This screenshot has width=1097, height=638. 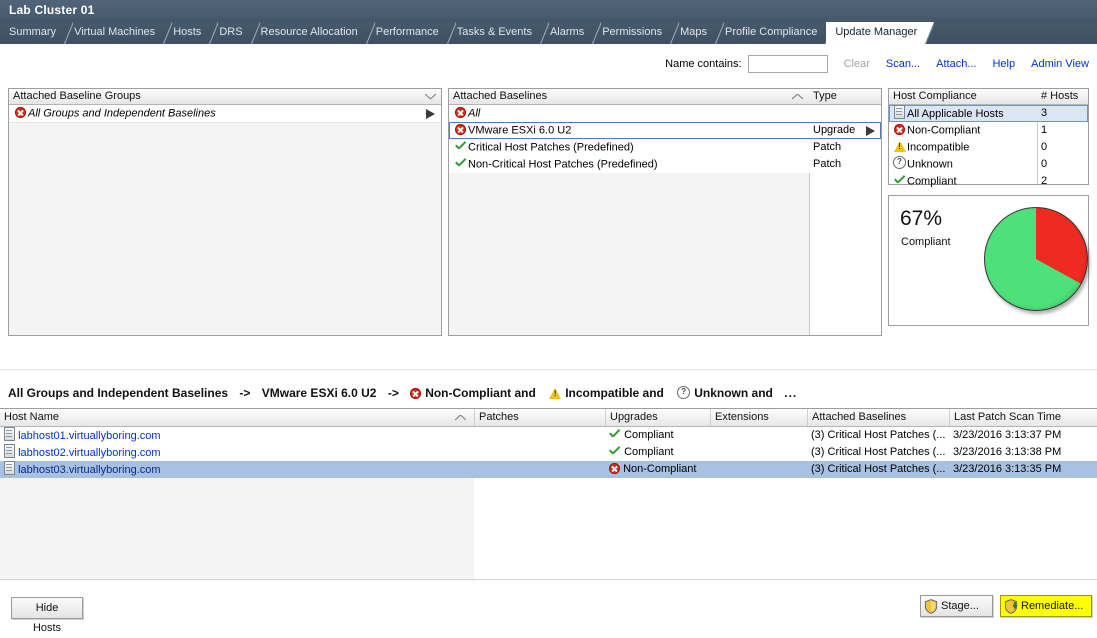 What do you see at coordinates (834, 130) in the screenshot?
I see `baseline-type: Upgrade` at bounding box center [834, 130].